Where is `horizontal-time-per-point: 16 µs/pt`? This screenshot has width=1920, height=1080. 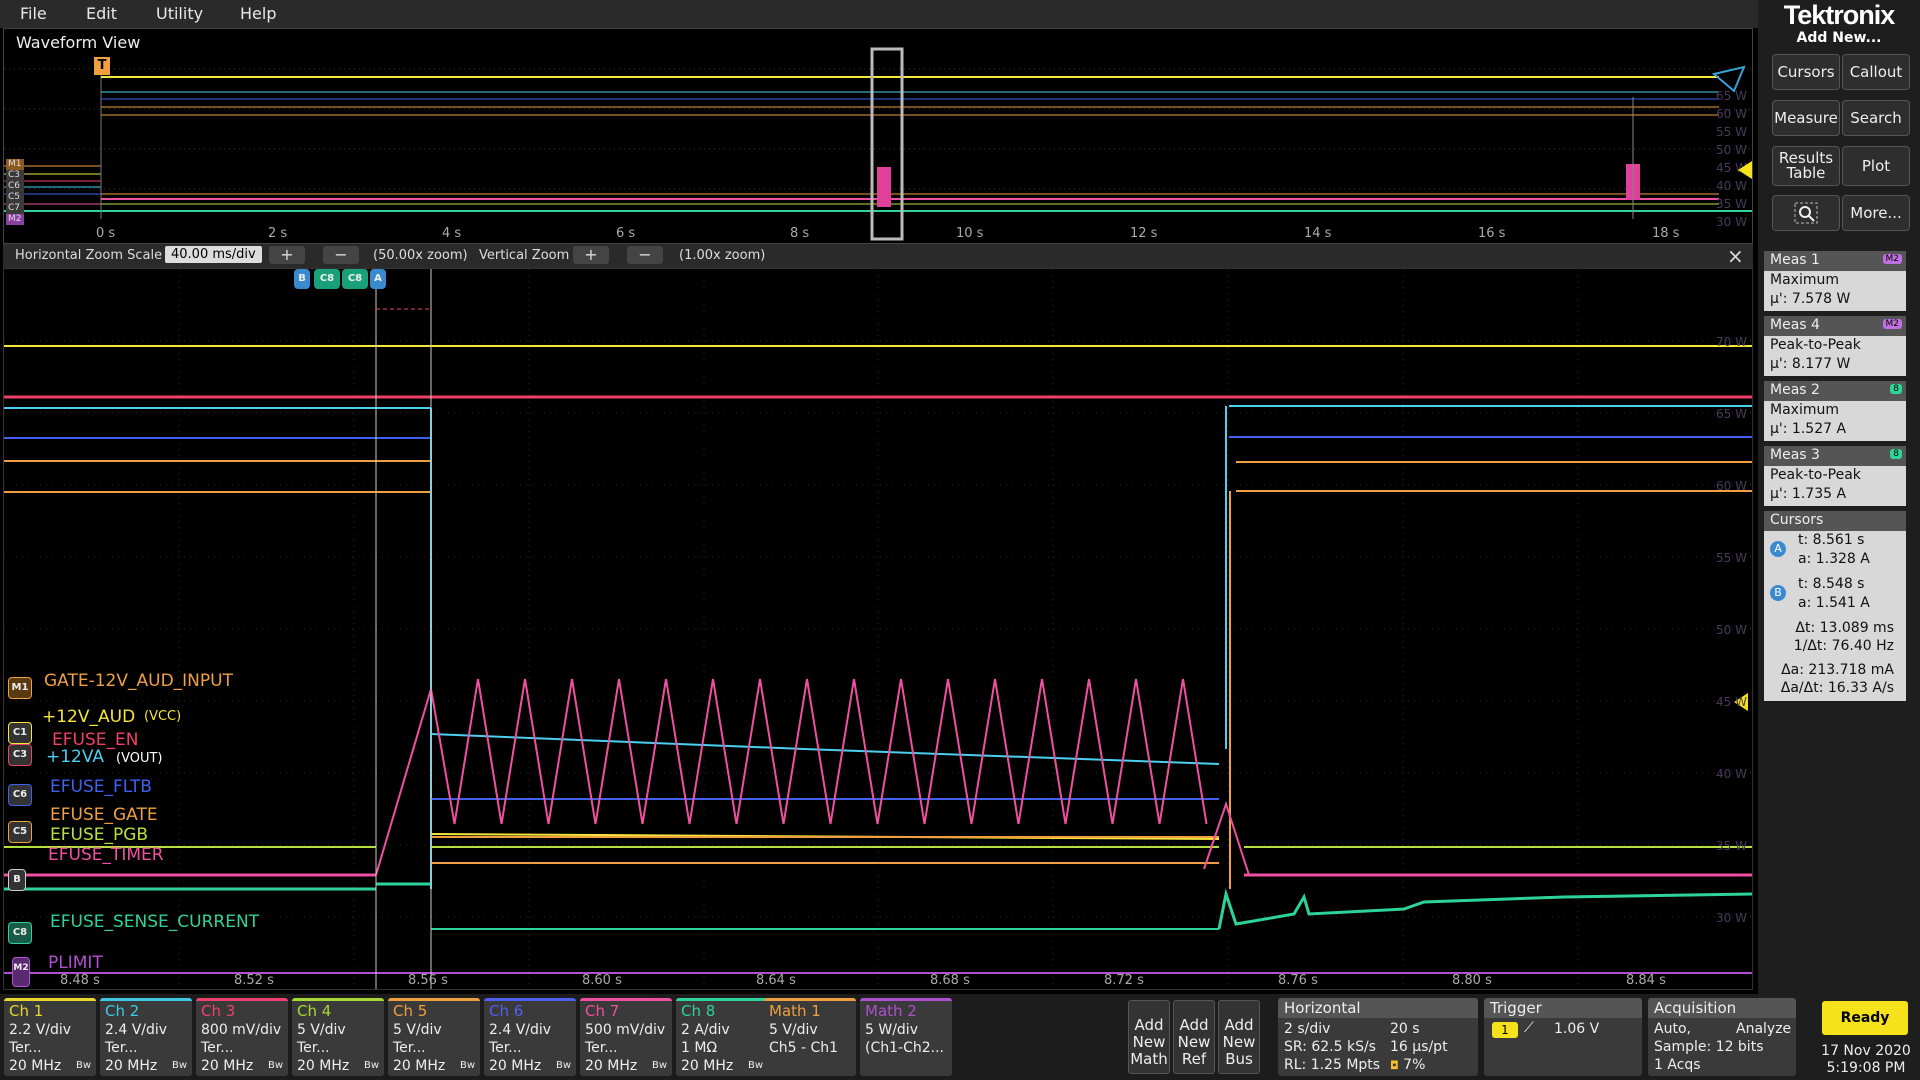
horizontal-time-per-point: 16 µs/pt is located at coordinates (1419, 1047).